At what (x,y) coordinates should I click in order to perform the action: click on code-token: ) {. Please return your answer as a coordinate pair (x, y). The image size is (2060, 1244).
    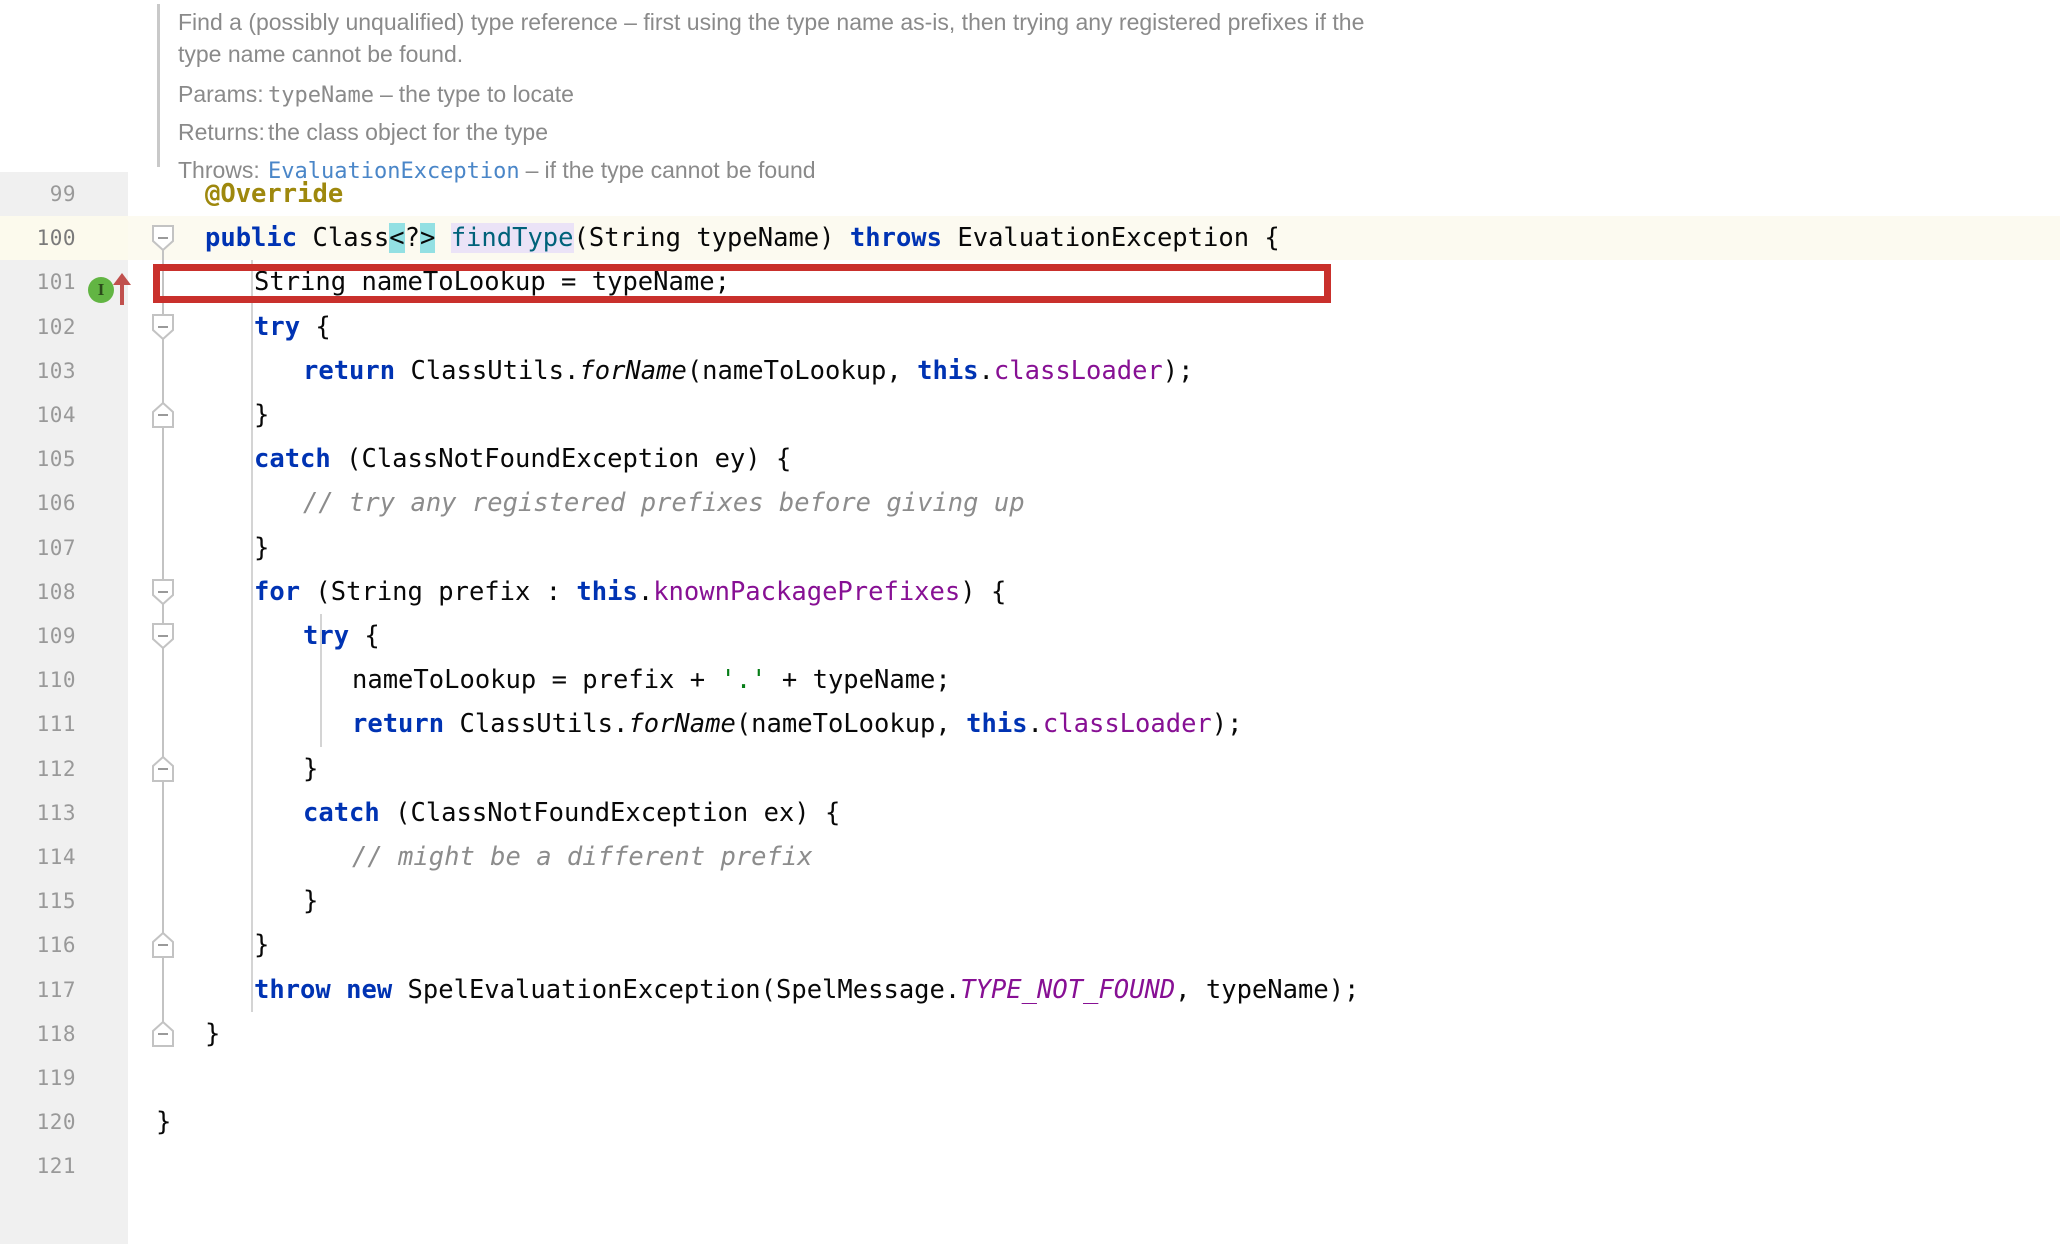
    Looking at the image, I should click on (983, 591).